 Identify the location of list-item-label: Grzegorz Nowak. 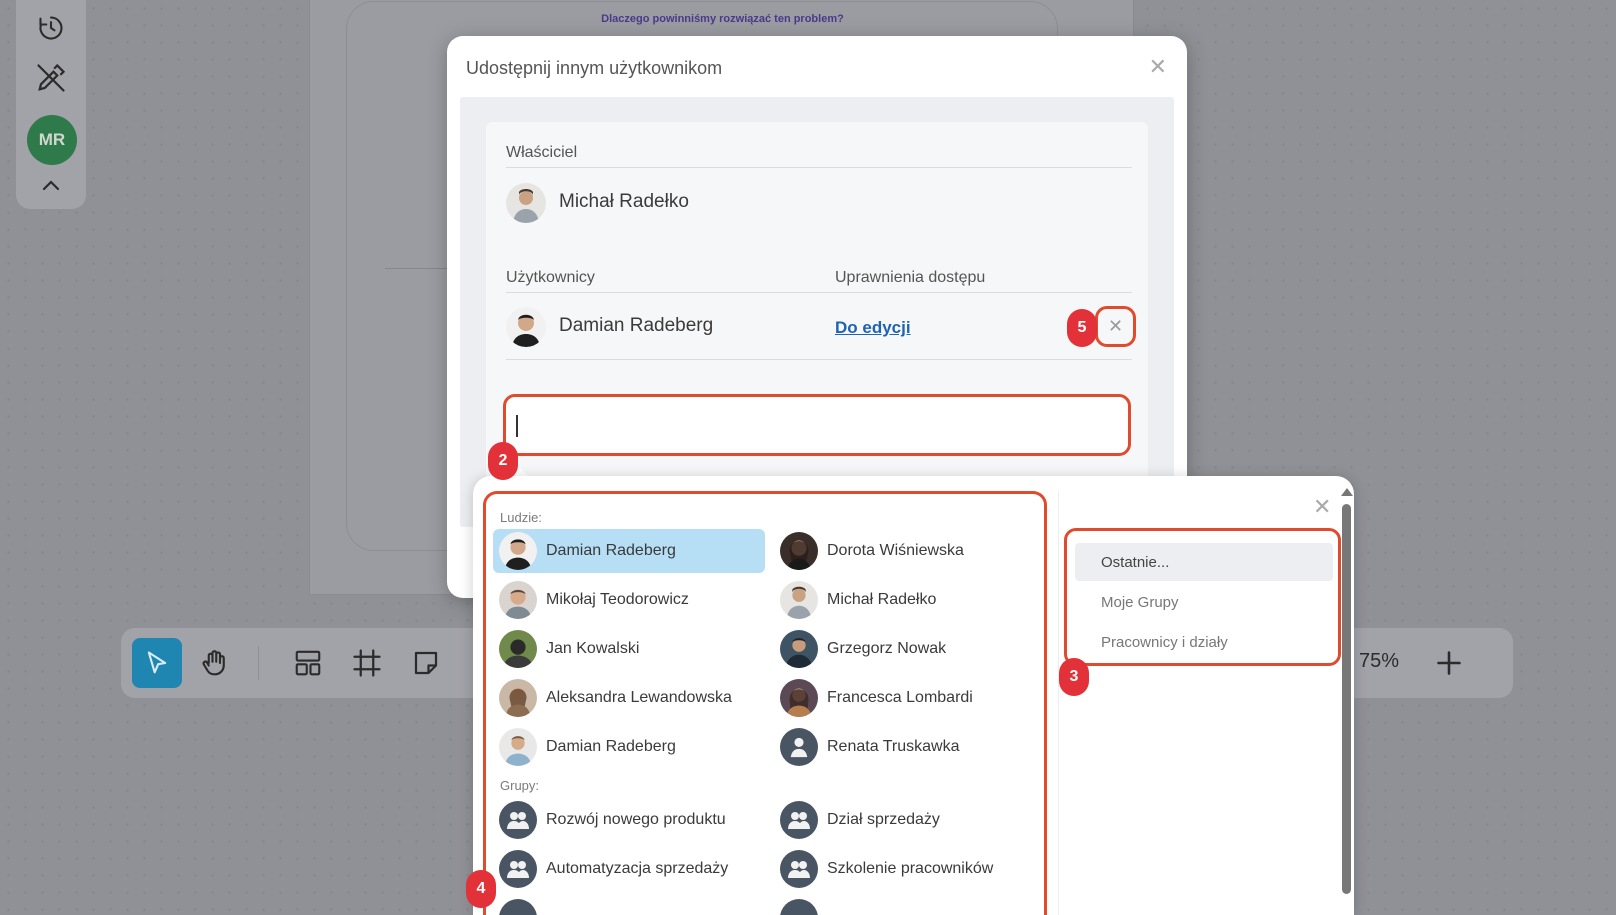
(887, 648).